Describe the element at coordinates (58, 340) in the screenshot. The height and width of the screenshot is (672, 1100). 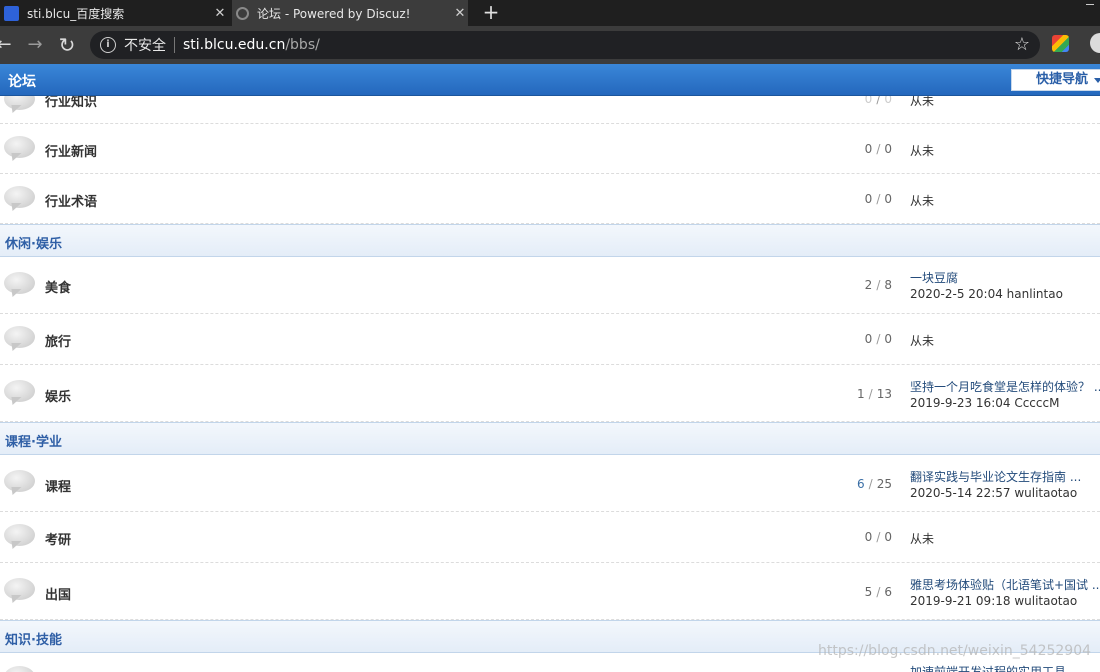
I see `forum-name: 旅行` at that location.